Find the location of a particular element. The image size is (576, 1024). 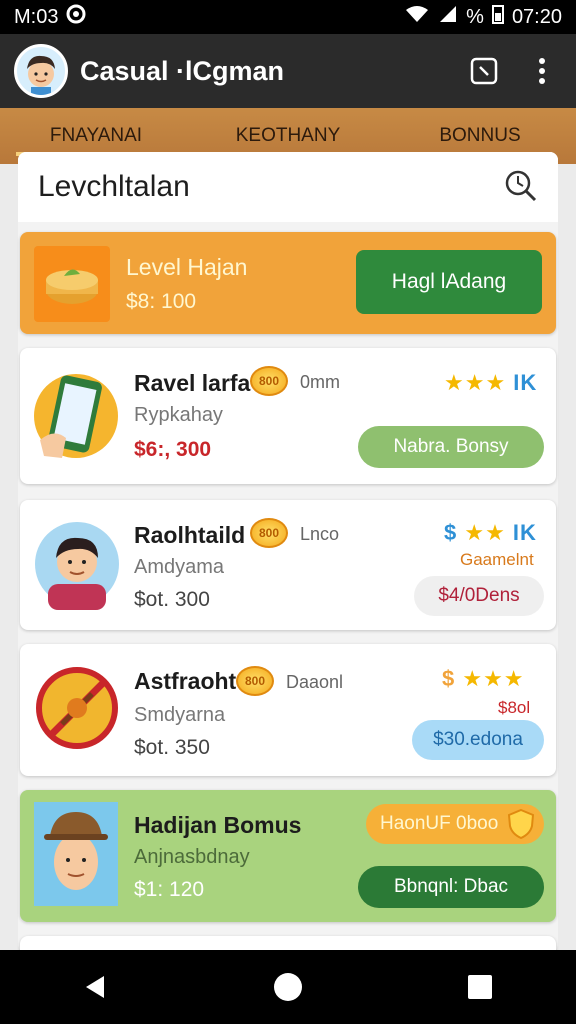

featured-name: Level Hajan is located at coordinates (187, 267).